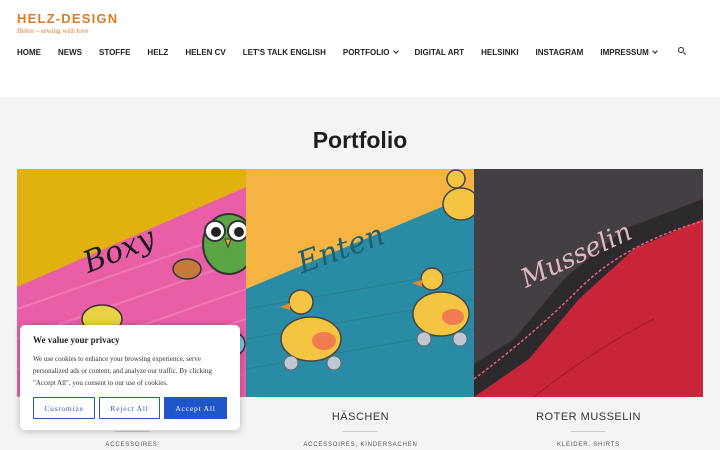  Describe the element at coordinates (624, 52) in the screenshot. I see `nav-label: IMPRESSUM` at that location.